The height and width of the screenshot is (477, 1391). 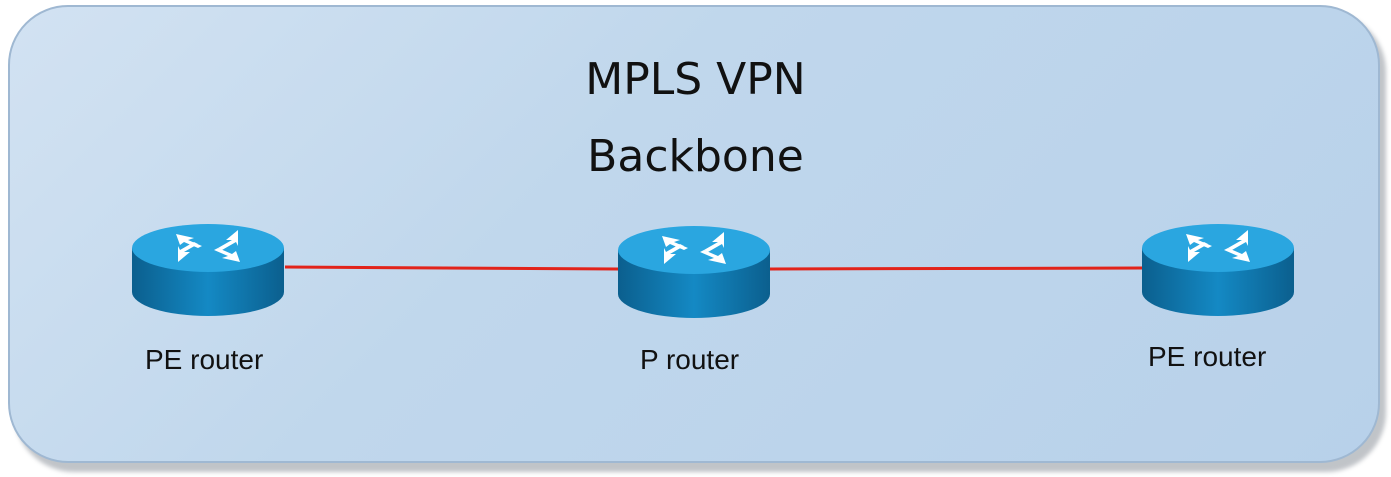 I want to click on link-p-to-pe-right, so click(x=956, y=268).